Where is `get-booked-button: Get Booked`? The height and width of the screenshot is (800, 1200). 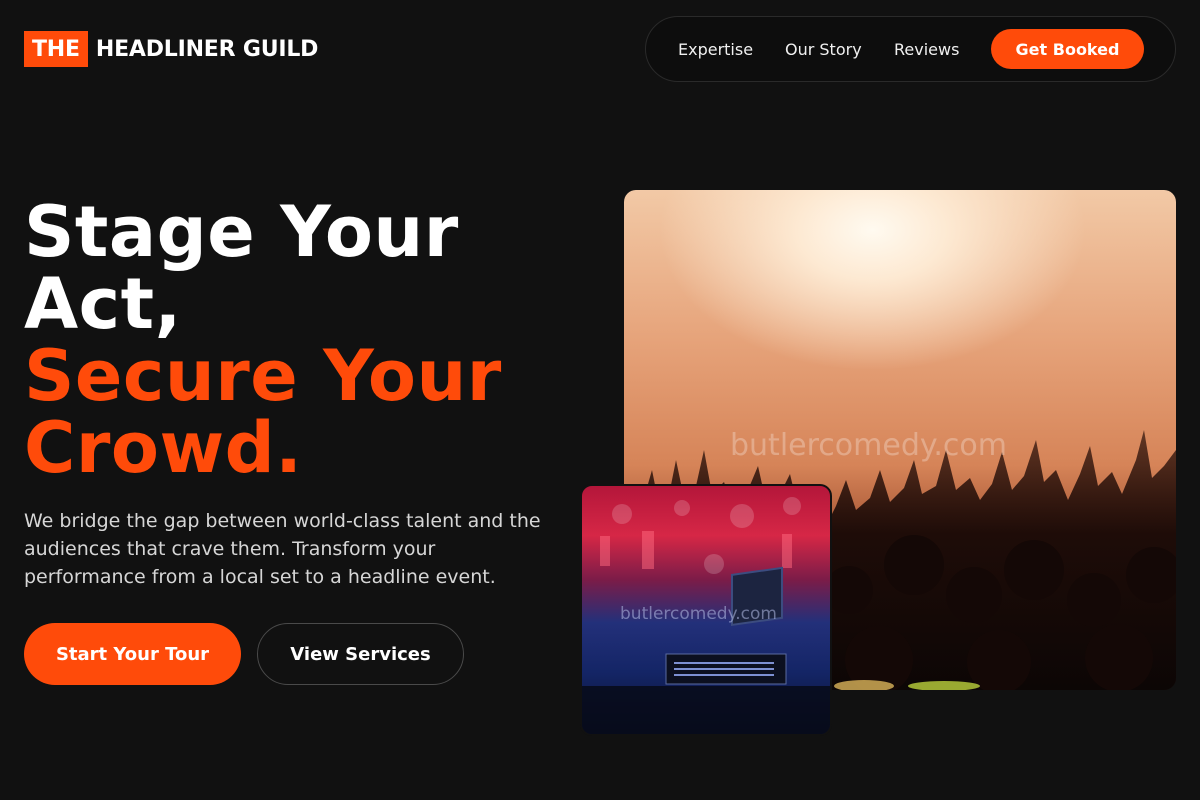
get-booked-button: Get Booked is located at coordinates (1067, 49).